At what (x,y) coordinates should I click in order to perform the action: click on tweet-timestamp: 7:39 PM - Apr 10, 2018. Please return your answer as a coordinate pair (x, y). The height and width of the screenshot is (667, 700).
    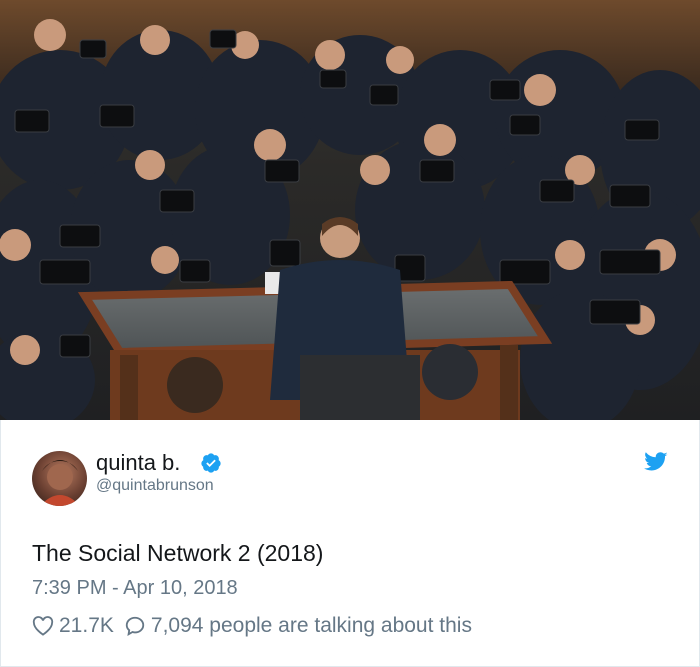
    Looking at the image, I should click on (135, 588).